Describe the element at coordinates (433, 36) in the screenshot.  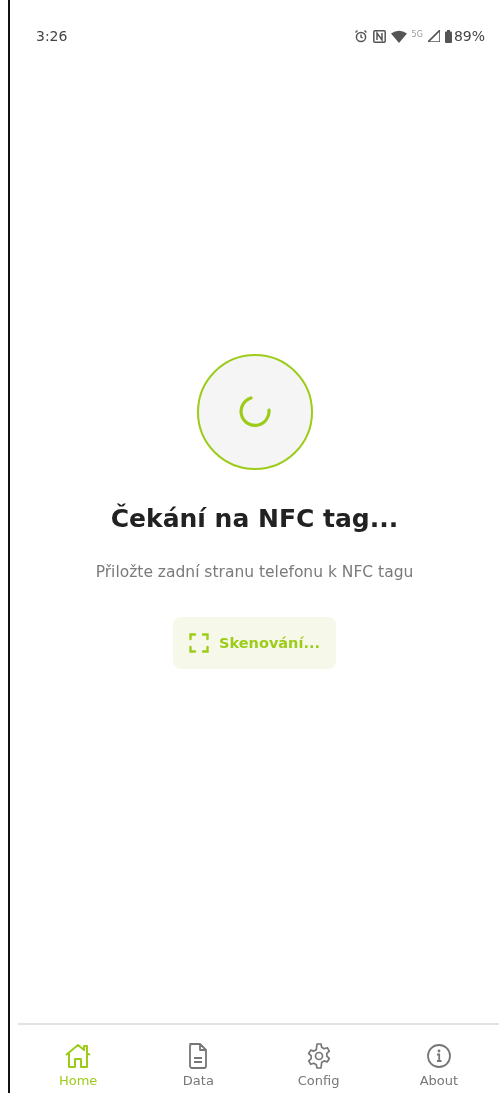
I see `signal-icon` at that location.